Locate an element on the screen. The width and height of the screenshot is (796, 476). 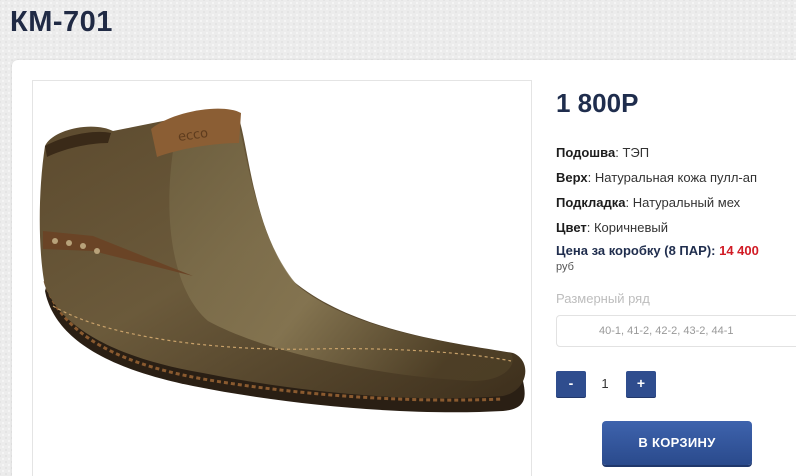
spec-label: Верх is located at coordinates (572, 177).